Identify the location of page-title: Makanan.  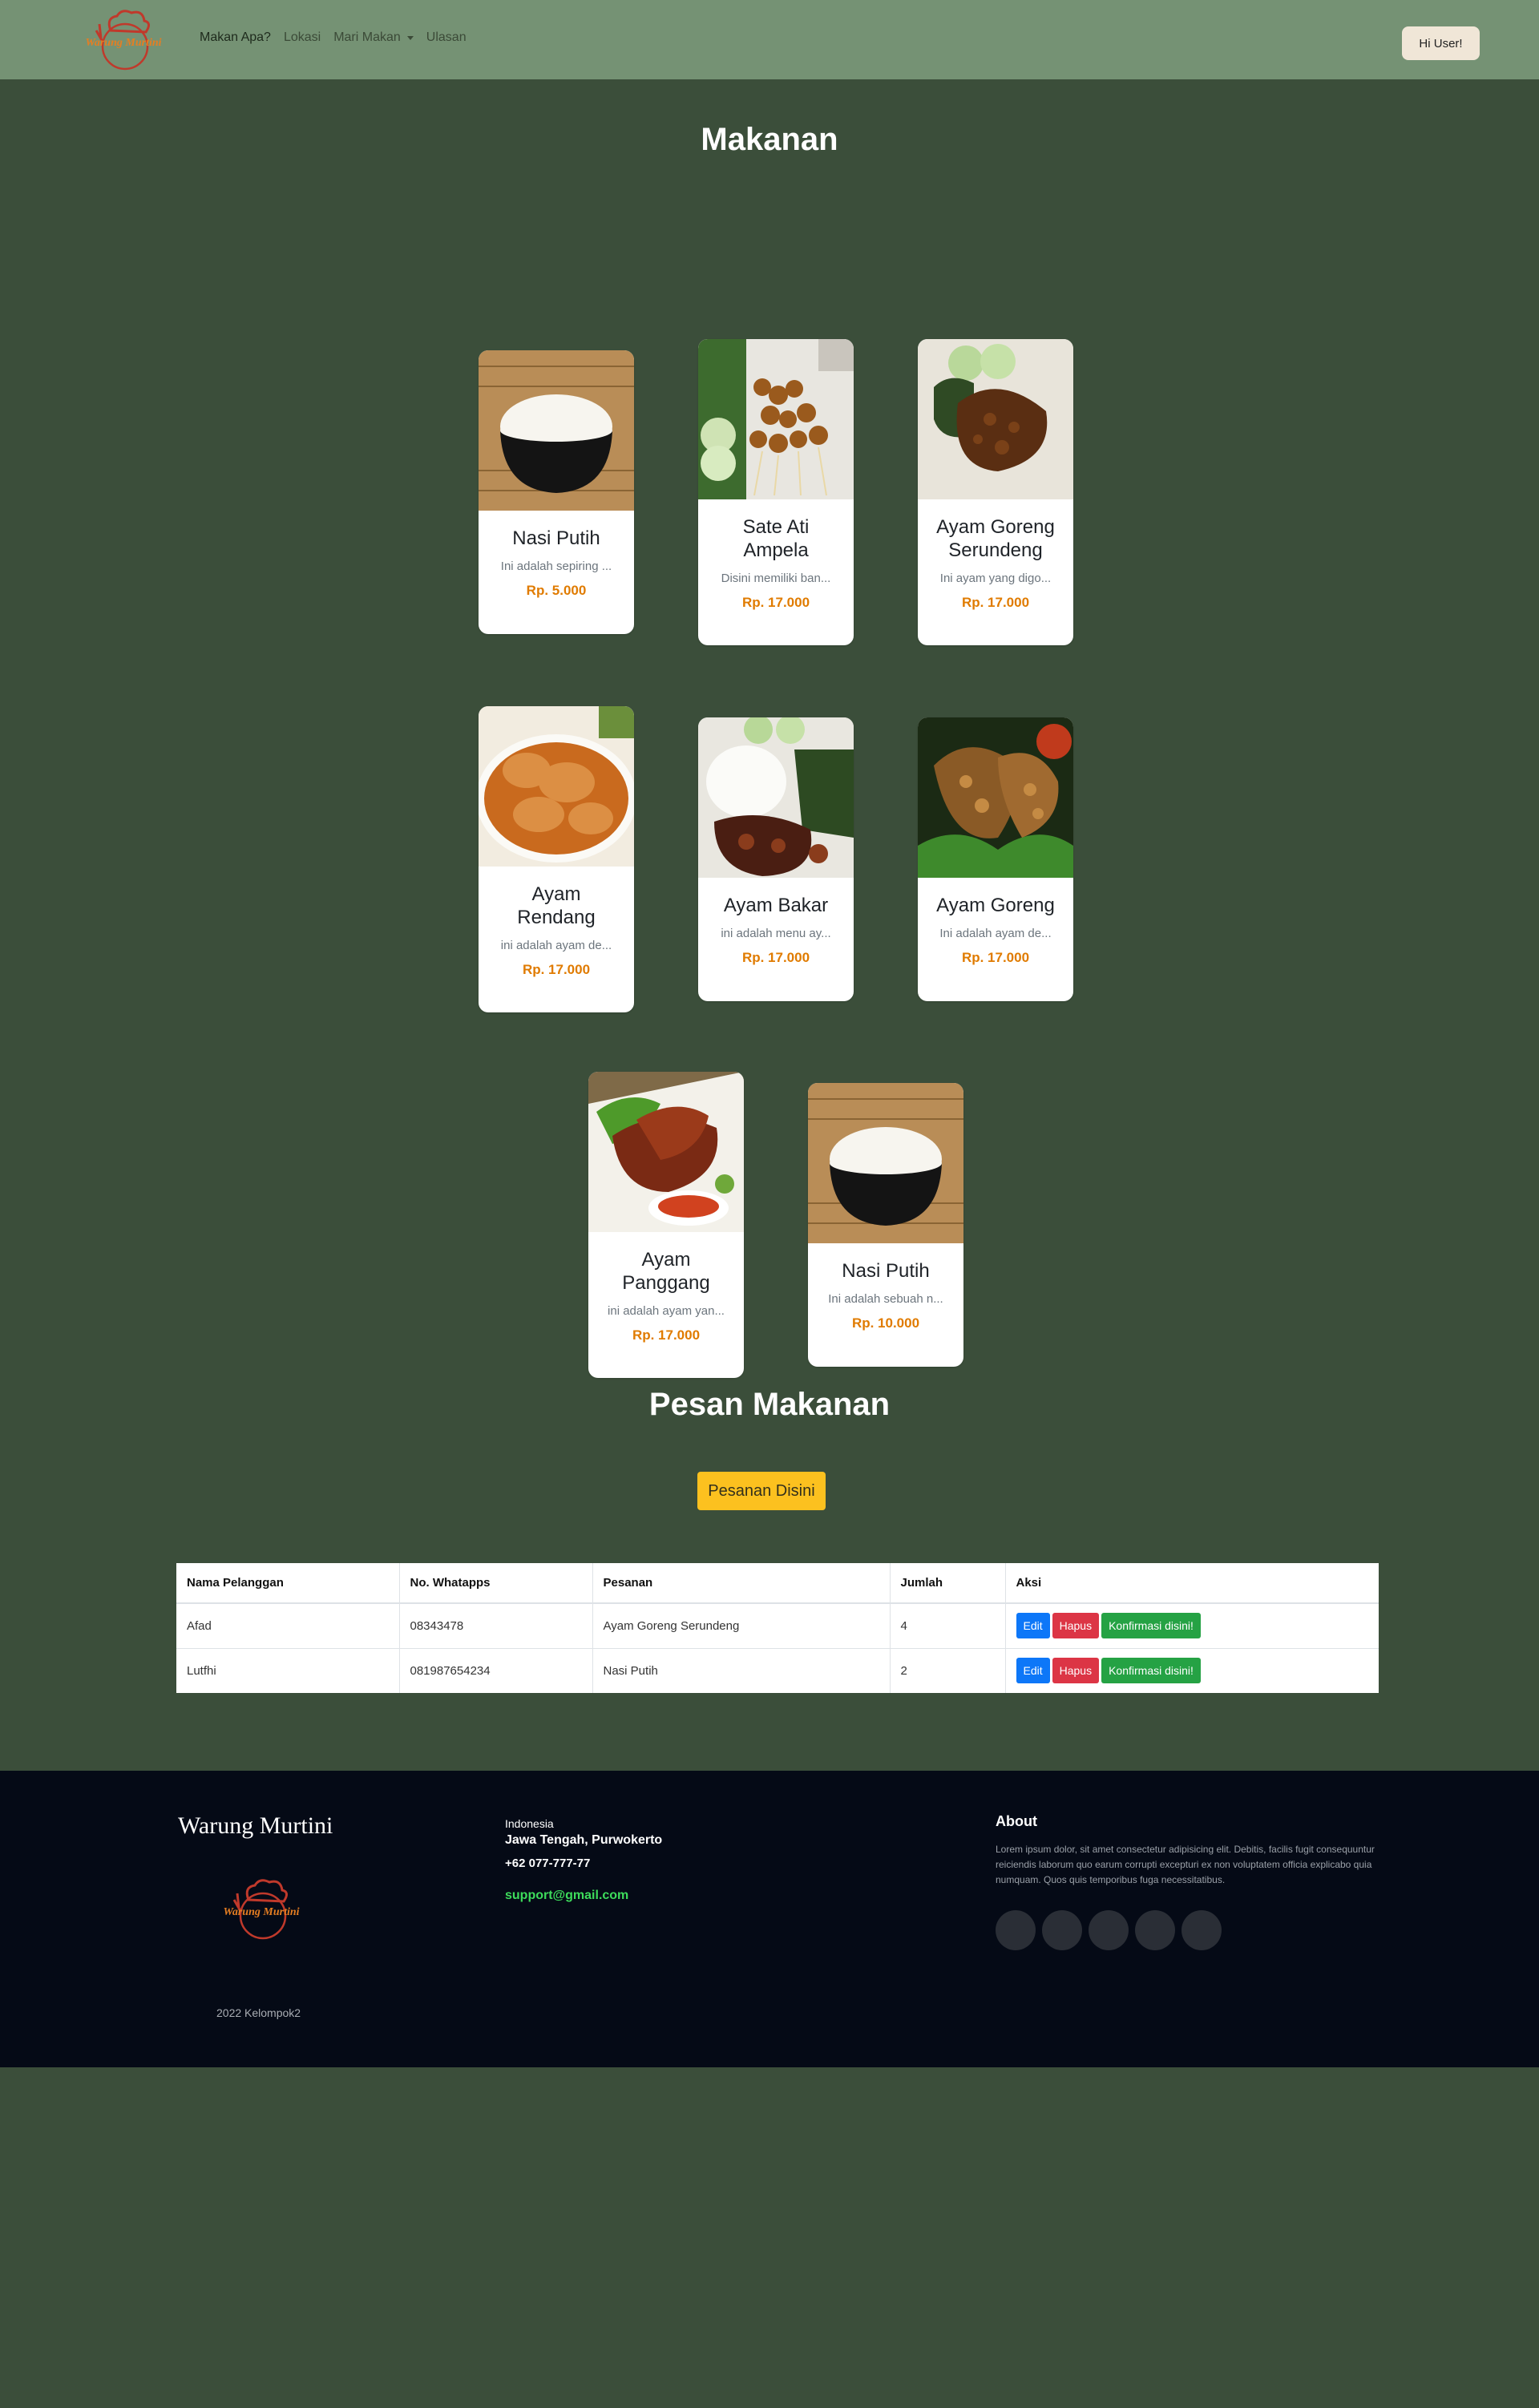
(769, 139).